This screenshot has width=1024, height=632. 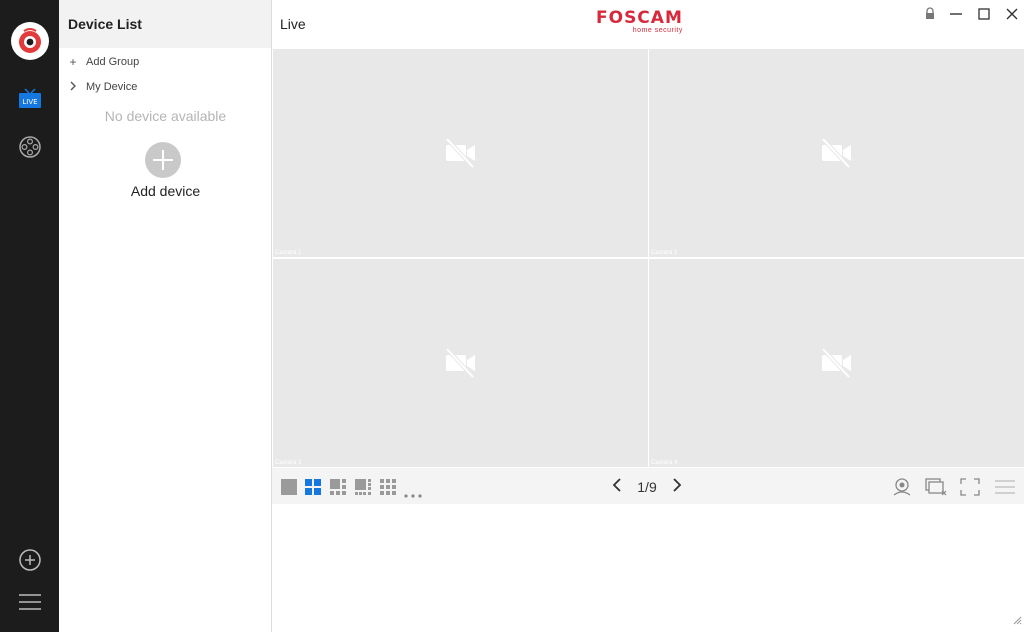 I want to click on camera-label: Camera 4, so click(x=664, y=463).